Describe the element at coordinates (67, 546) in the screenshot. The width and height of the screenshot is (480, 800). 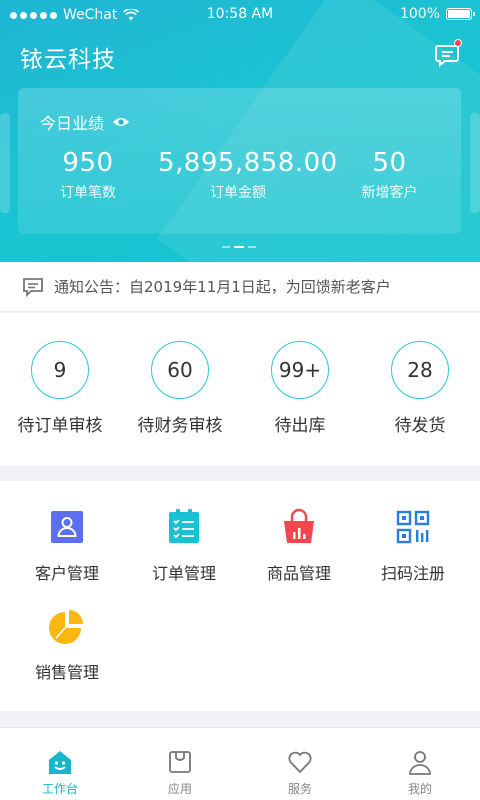
I see `grid-item-customer: 客户管理` at that location.